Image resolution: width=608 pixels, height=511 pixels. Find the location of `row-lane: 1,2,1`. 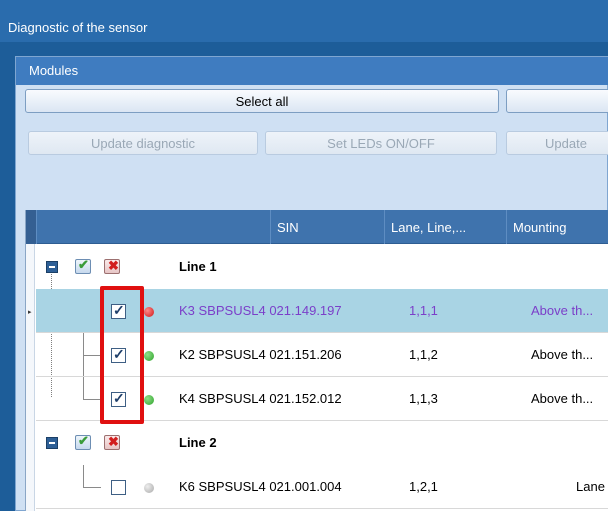

row-lane: 1,2,1 is located at coordinates (423, 486).